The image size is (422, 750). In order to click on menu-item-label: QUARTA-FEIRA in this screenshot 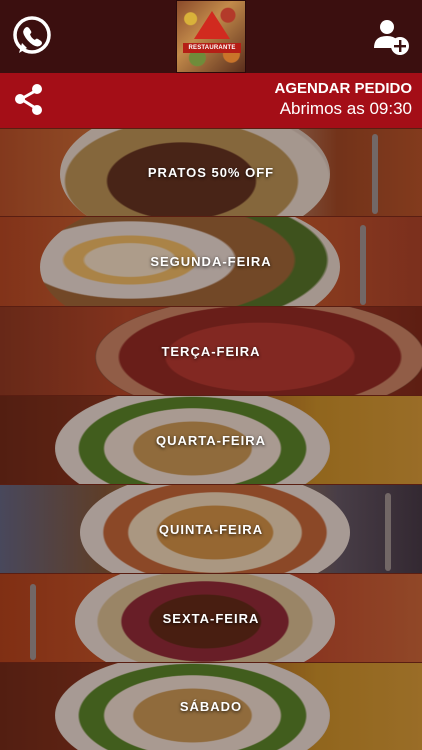, I will do `click(211, 440)`.